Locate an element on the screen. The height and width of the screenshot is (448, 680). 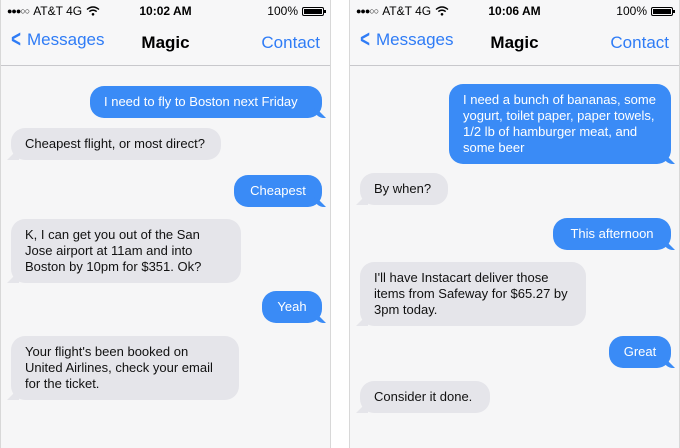
status-bar: ●●●○○ AT&T 4G 10:06 AM 100% is located at coordinates (514, 11).